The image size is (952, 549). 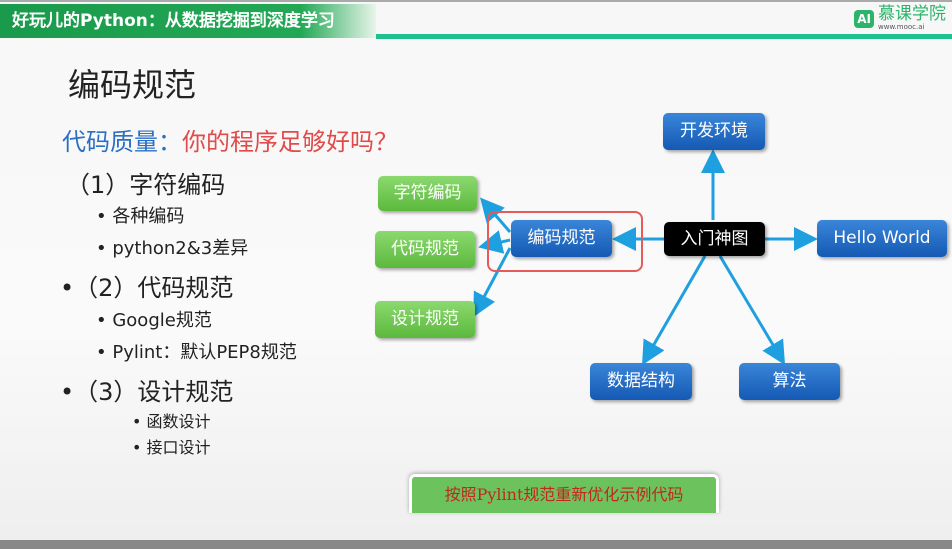 I want to click on node-code-style: 代码规范, so click(x=425, y=249).